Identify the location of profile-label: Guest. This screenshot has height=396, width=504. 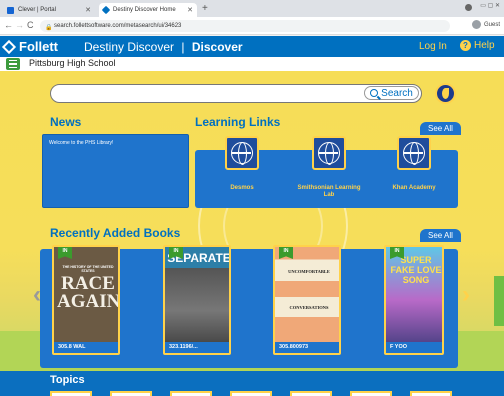
(491, 24).